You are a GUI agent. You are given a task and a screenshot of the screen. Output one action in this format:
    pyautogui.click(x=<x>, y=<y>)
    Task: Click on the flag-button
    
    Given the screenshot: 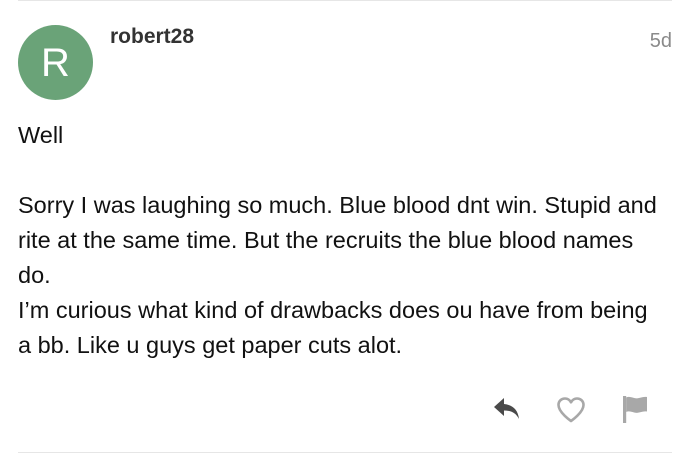 What is the action you would take?
    pyautogui.click(x=635, y=409)
    